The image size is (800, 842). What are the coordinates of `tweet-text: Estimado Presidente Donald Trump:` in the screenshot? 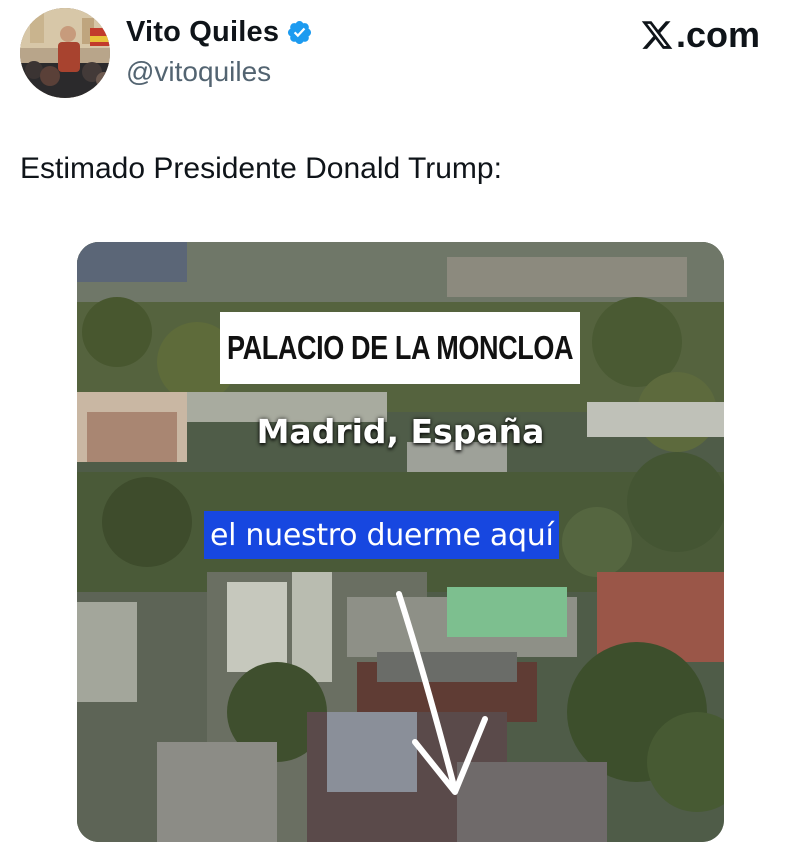 It's located at (261, 168).